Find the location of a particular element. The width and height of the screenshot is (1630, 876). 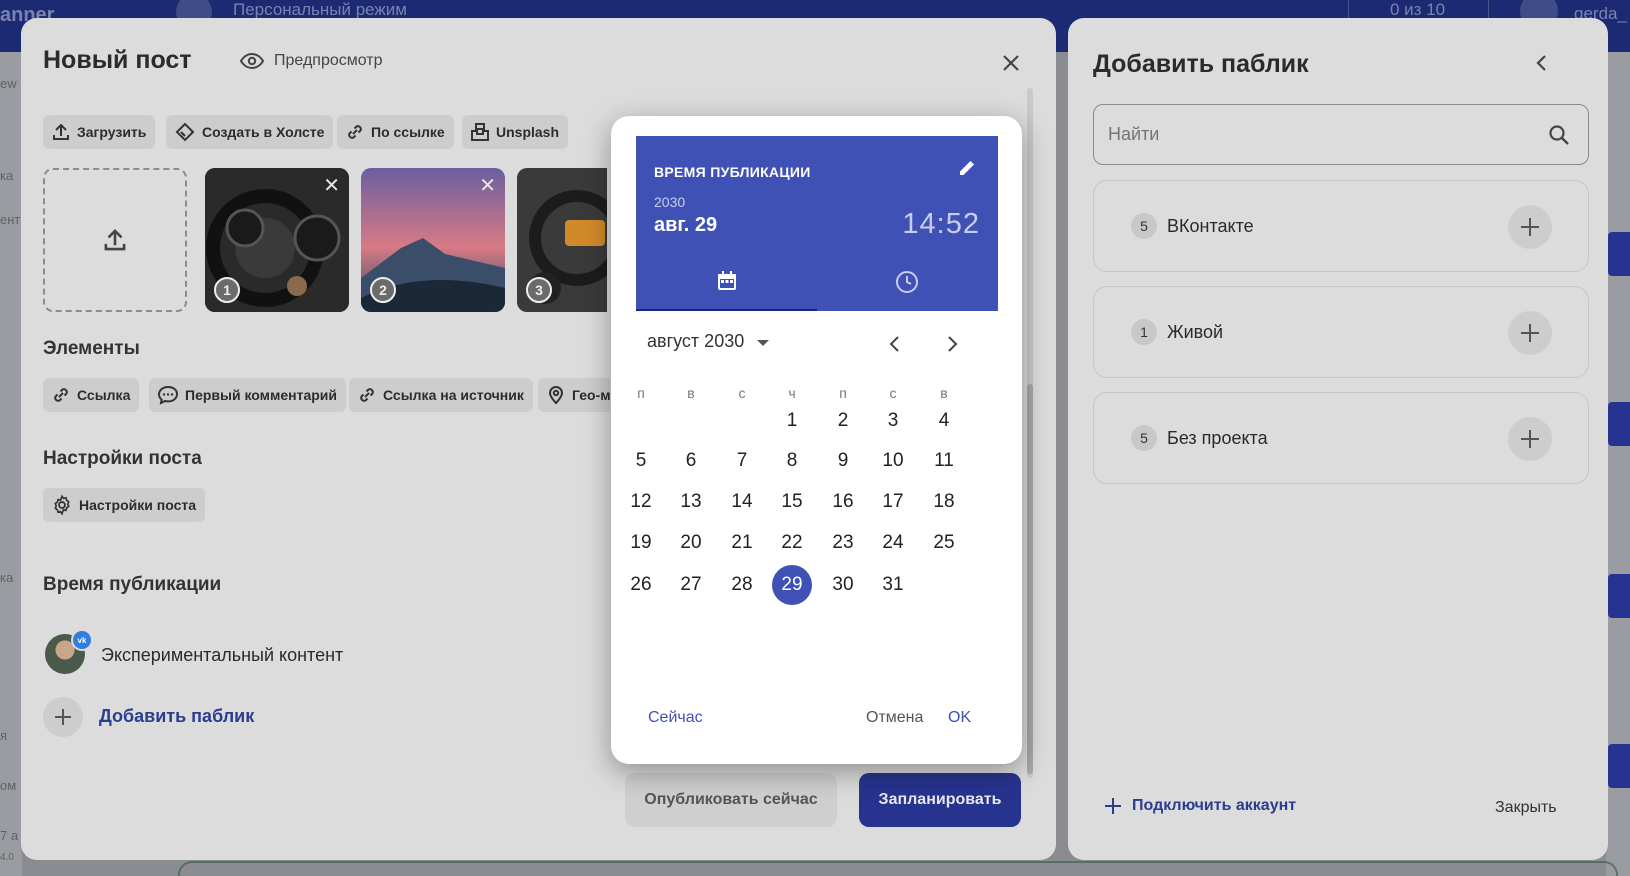

calendar-day: 9 is located at coordinates (843, 461).